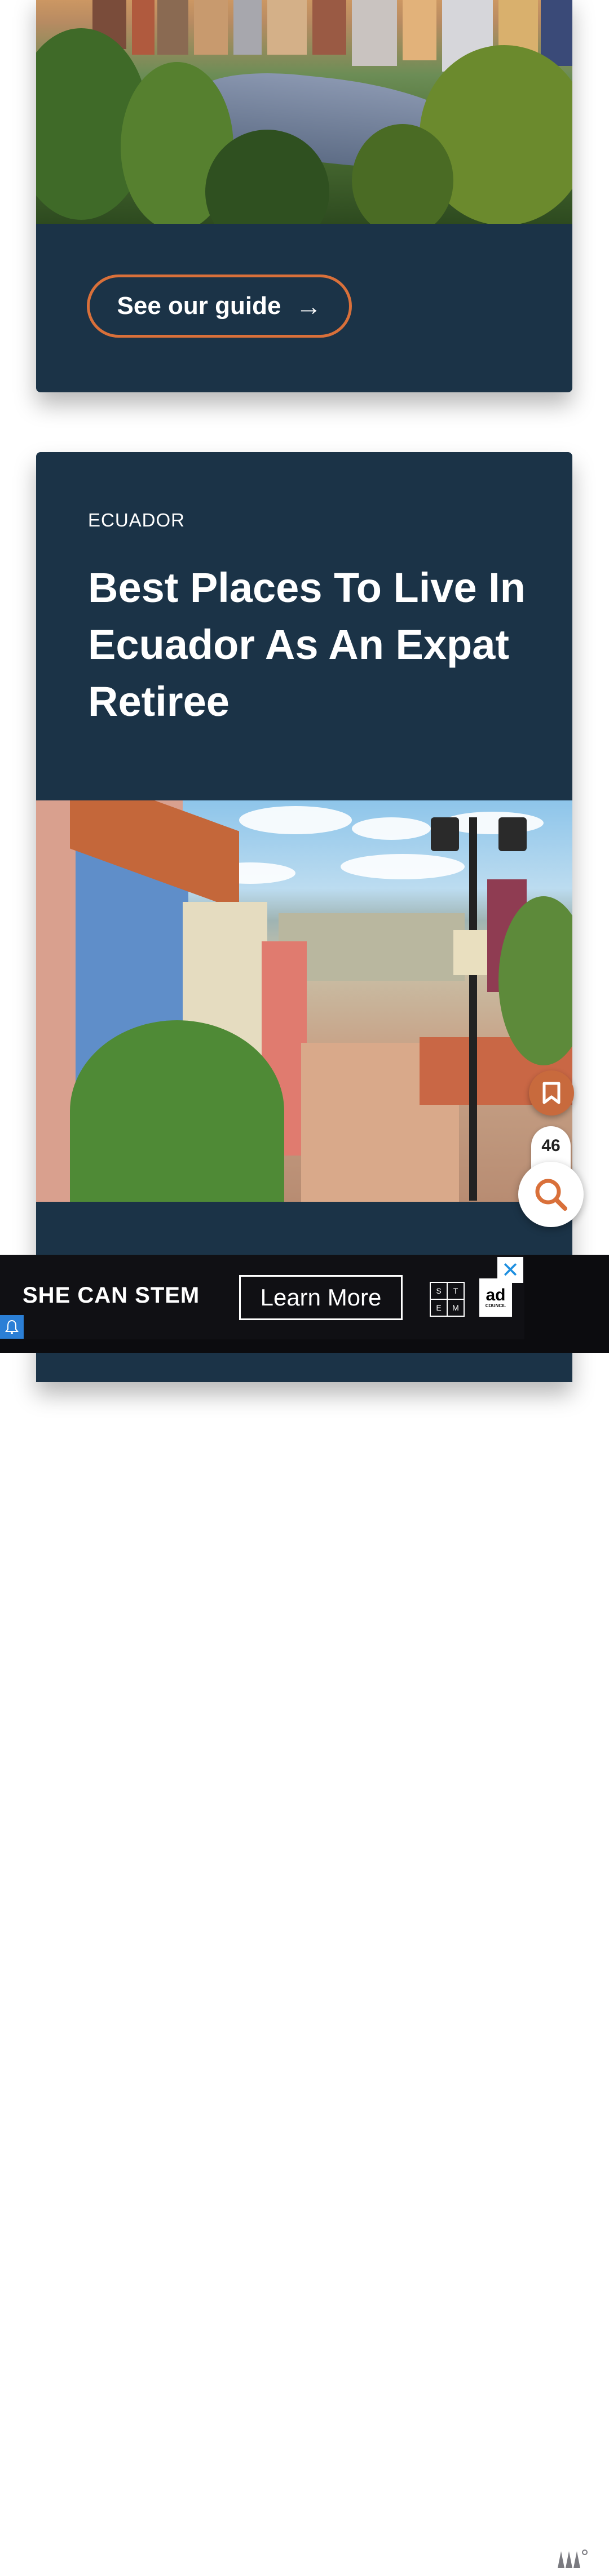 This screenshot has height=2576, width=609. I want to click on ad-close-button: ✕, so click(510, 1270).